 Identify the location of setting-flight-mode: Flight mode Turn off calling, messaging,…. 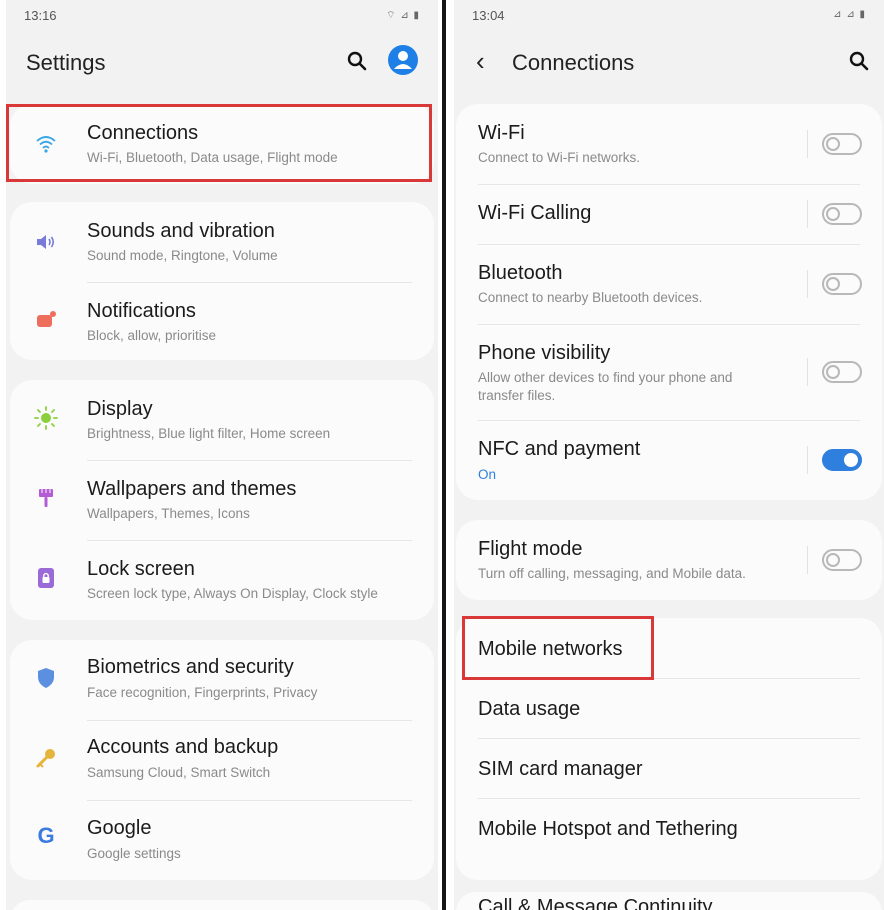
(669, 560).